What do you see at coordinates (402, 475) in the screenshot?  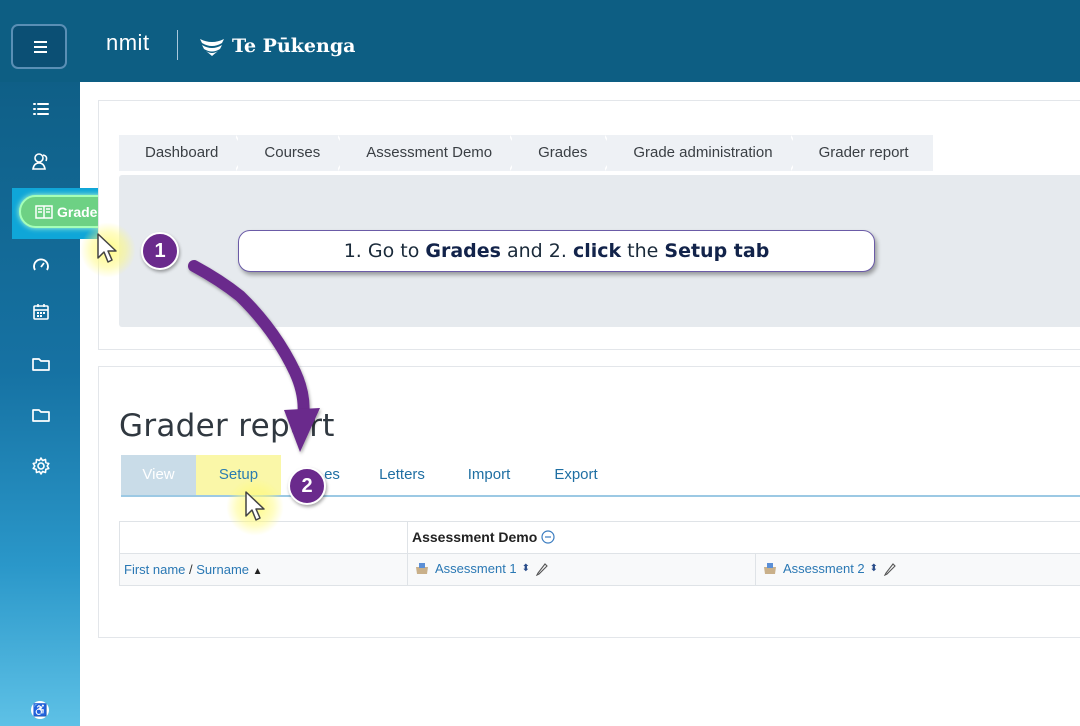 I see `tab-letters: Letters` at bounding box center [402, 475].